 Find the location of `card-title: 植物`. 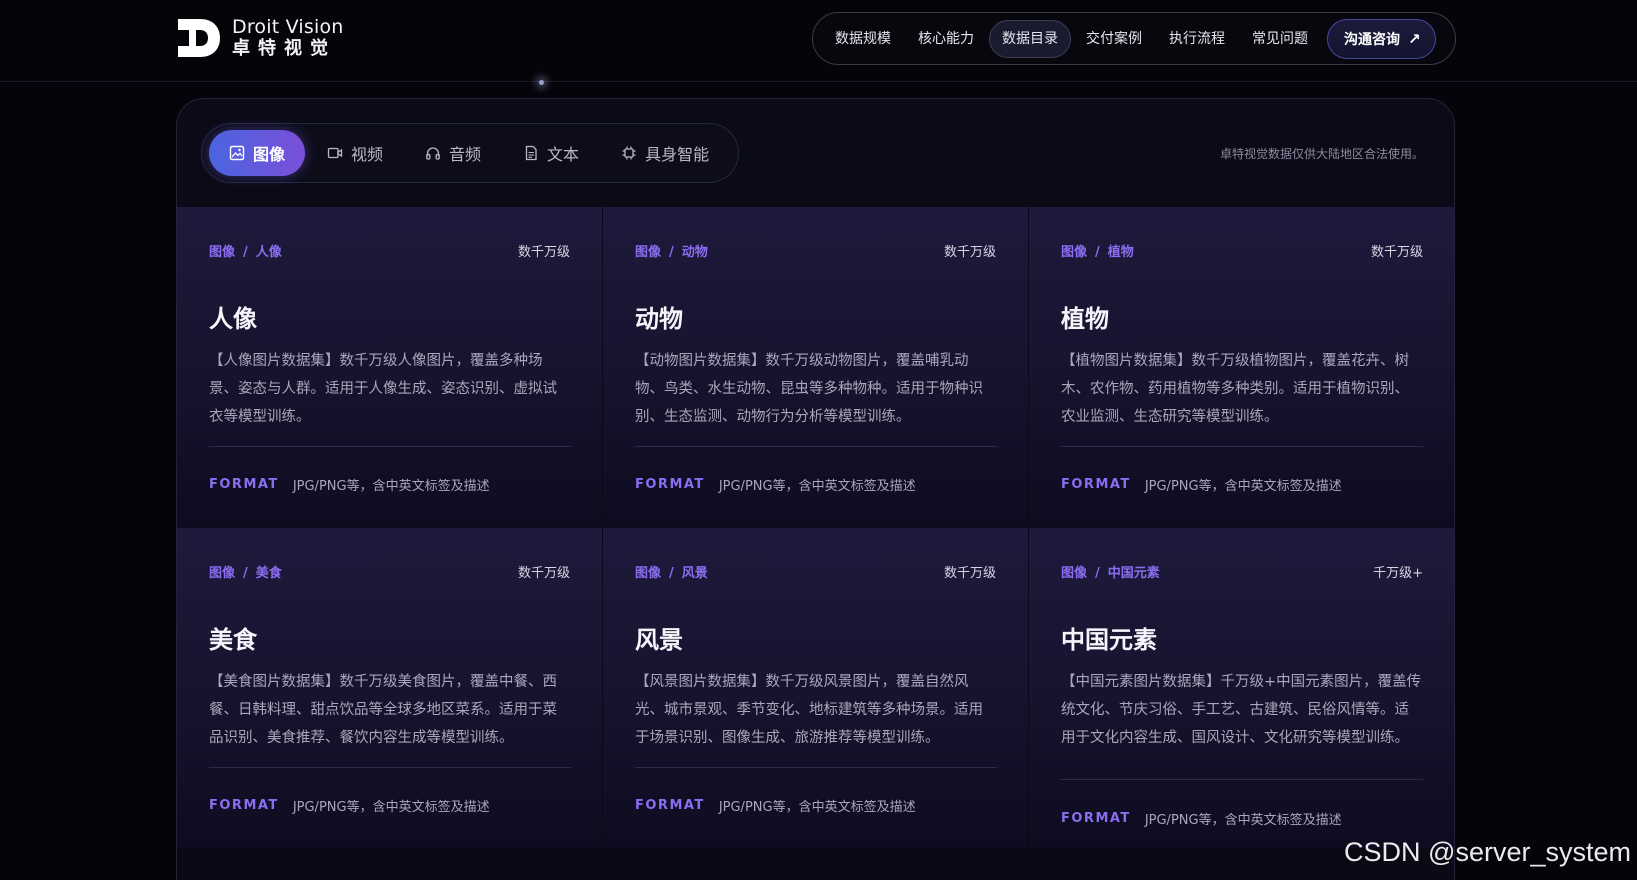

card-title: 植物 is located at coordinates (1085, 319).